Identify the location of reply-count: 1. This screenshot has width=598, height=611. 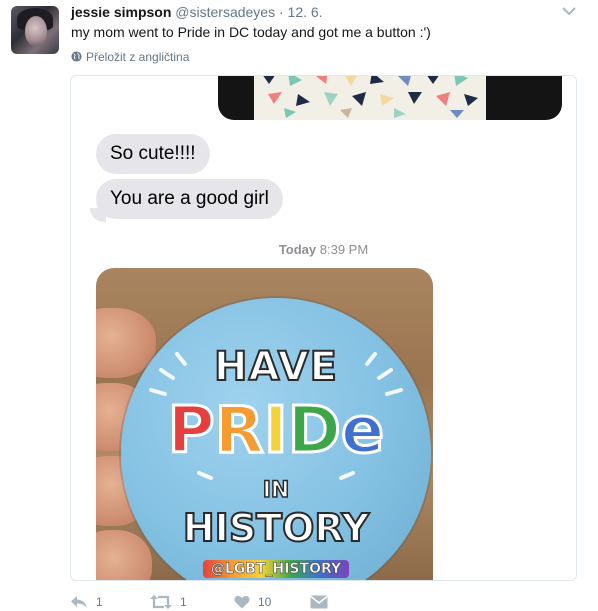
(99, 602).